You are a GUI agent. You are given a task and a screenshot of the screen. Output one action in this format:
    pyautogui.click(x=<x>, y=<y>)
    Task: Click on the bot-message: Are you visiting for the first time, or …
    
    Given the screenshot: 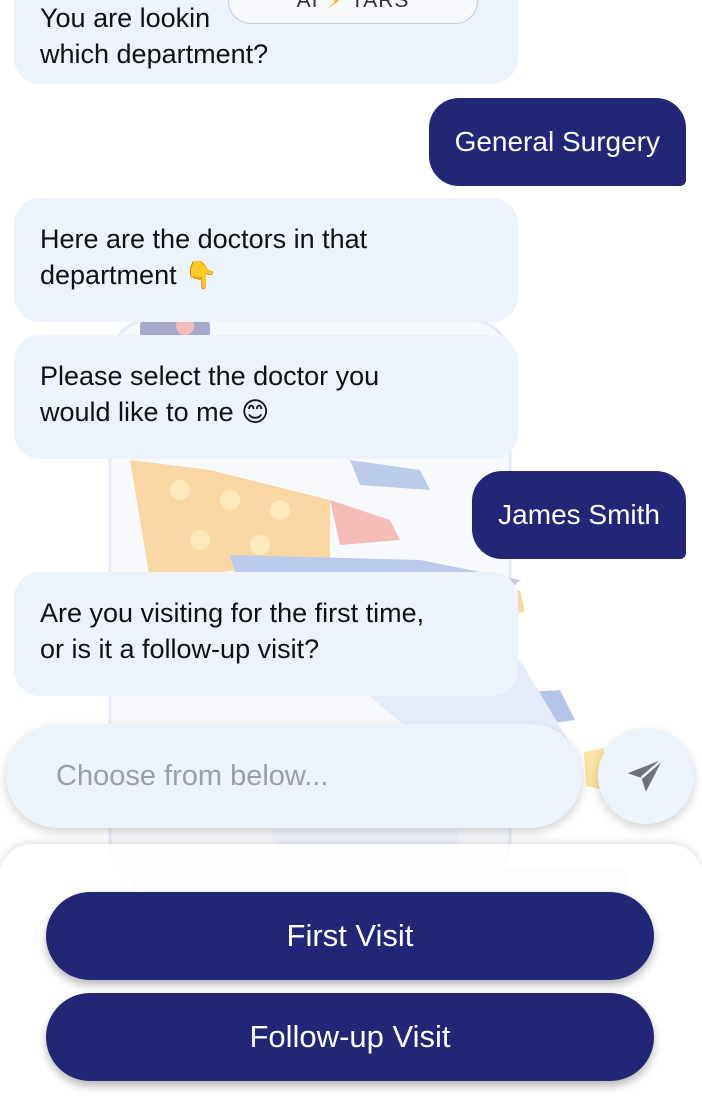 What is the action you would take?
    pyautogui.click(x=266, y=634)
    